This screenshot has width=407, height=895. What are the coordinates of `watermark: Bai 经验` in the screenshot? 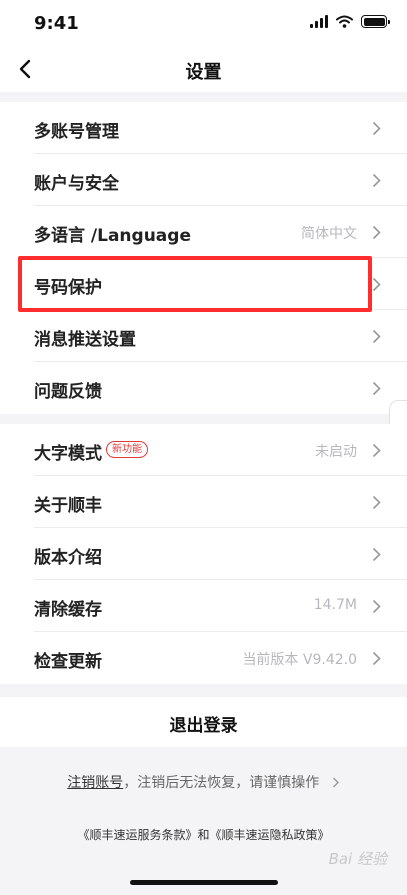 It's located at (357, 859).